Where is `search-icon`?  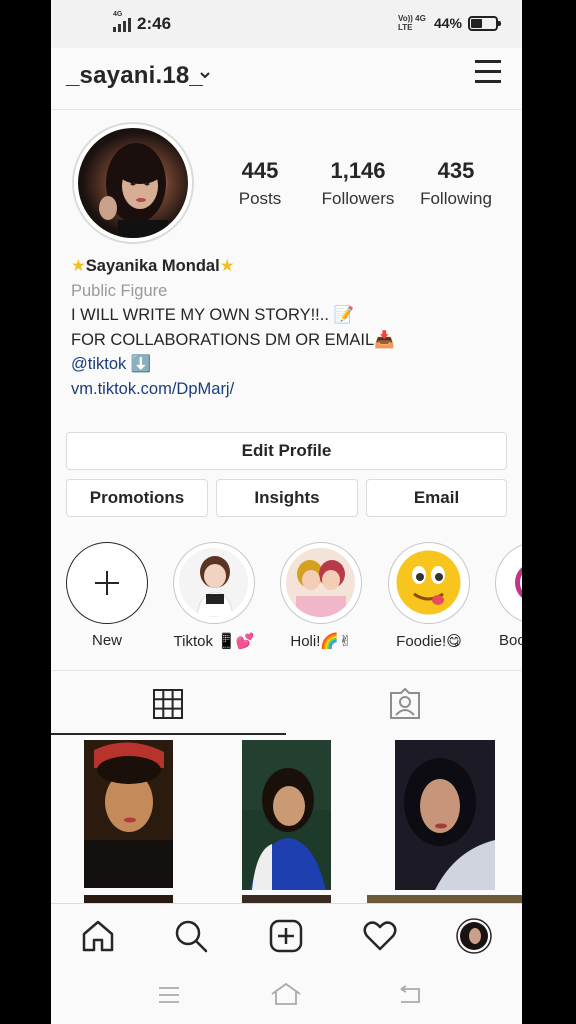 search-icon is located at coordinates (191, 936).